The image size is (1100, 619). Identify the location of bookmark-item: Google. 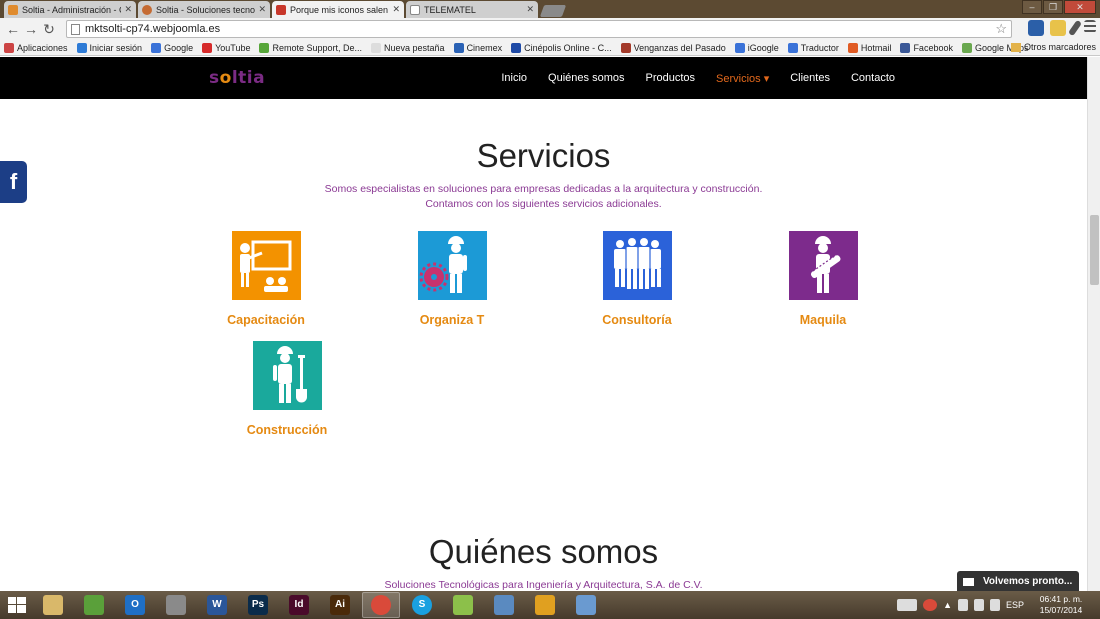
(172, 47).